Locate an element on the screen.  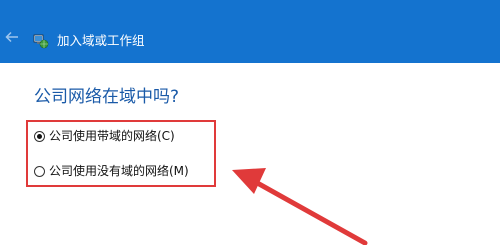
radio-button-unchecked is located at coordinates (39, 171).